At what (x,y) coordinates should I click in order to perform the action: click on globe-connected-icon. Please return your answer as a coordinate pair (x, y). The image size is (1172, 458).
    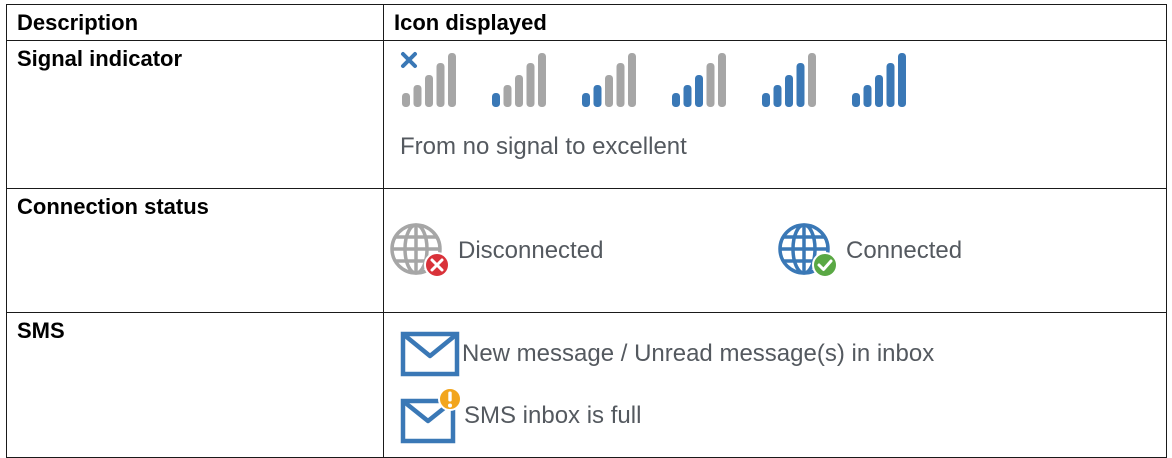
    Looking at the image, I should click on (808, 250).